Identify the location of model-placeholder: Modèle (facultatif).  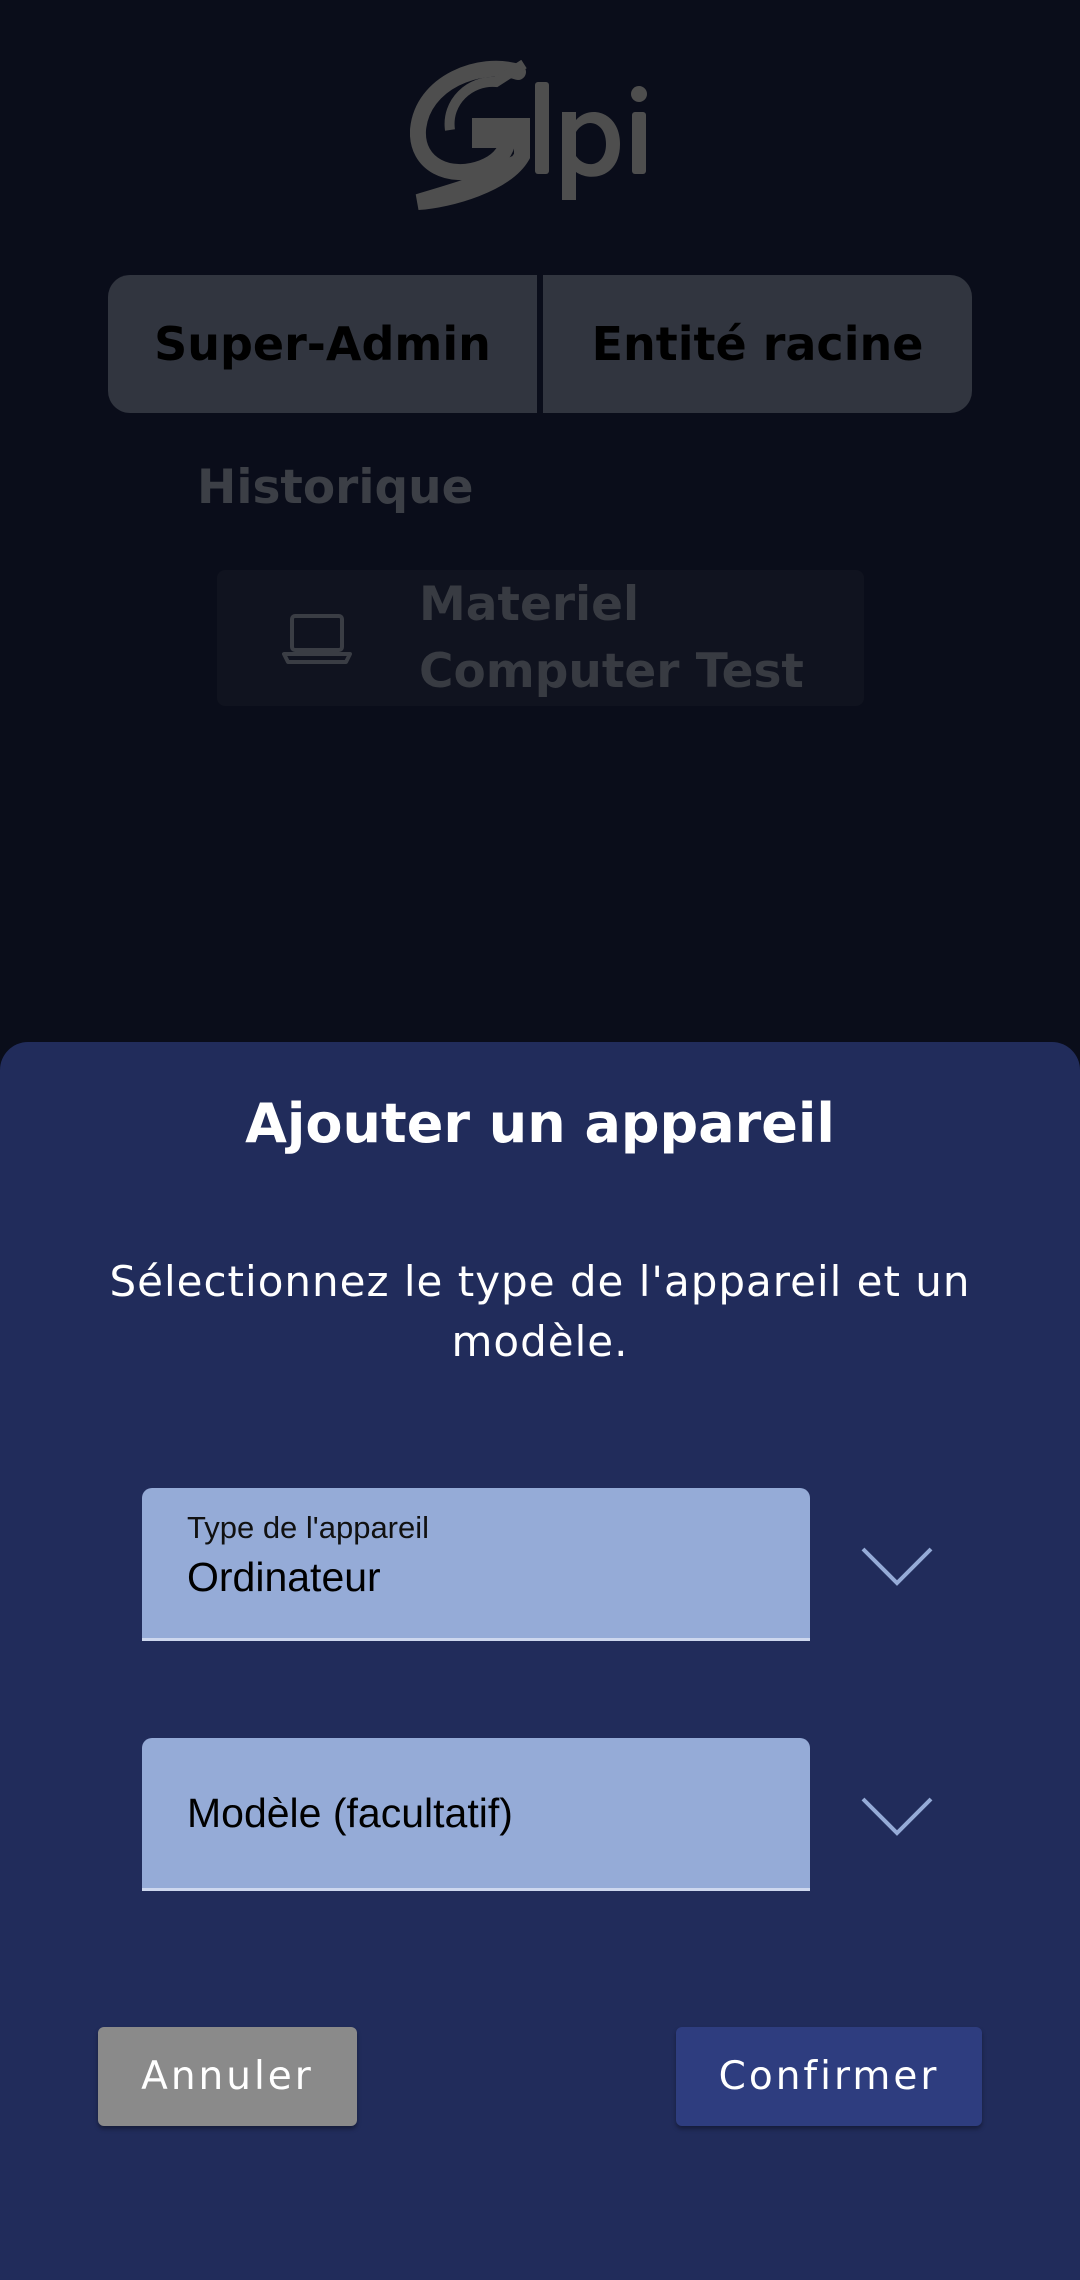
(350, 1813).